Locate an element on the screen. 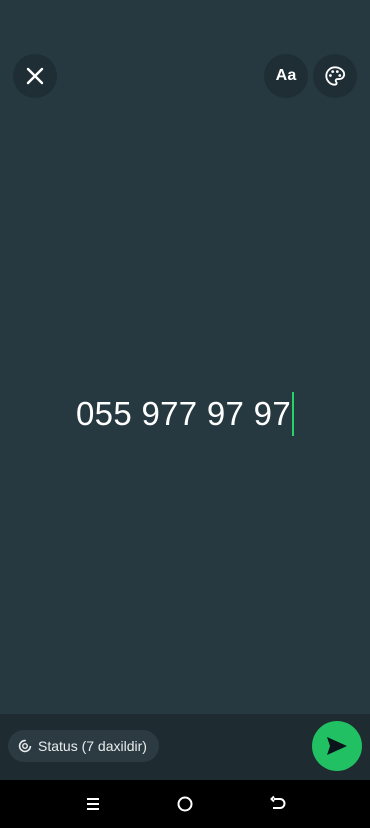 This screenshot has width=370, height=828. background-color-button is located at coordinates (335, 76).